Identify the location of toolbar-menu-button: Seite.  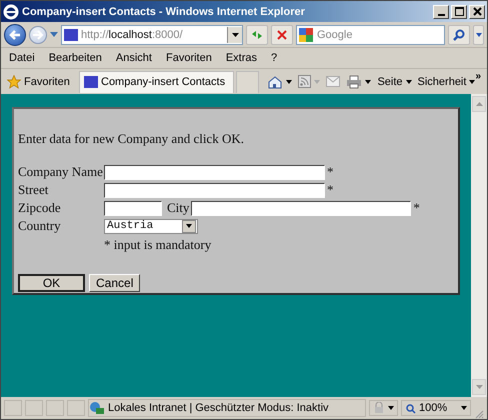
(394, 82).